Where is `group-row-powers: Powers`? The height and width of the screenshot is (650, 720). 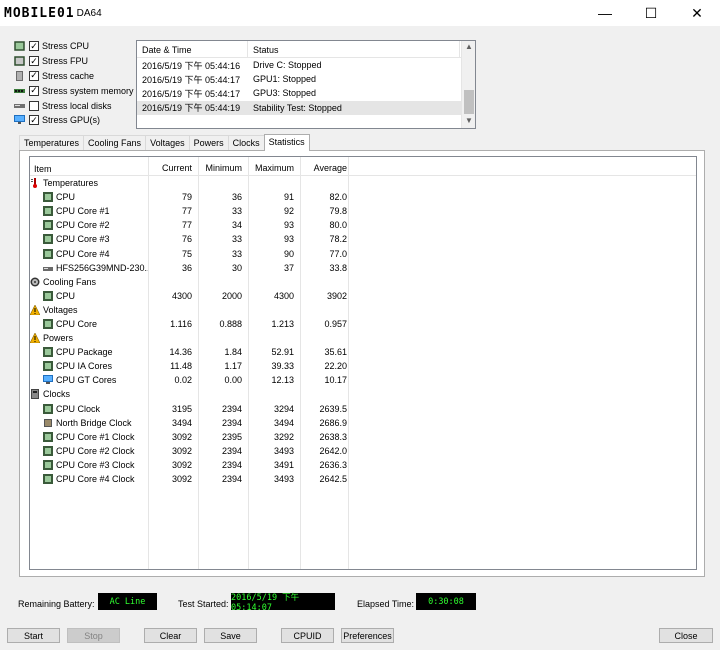 group-row-powers: Powers is located at coordinates (363, 338).